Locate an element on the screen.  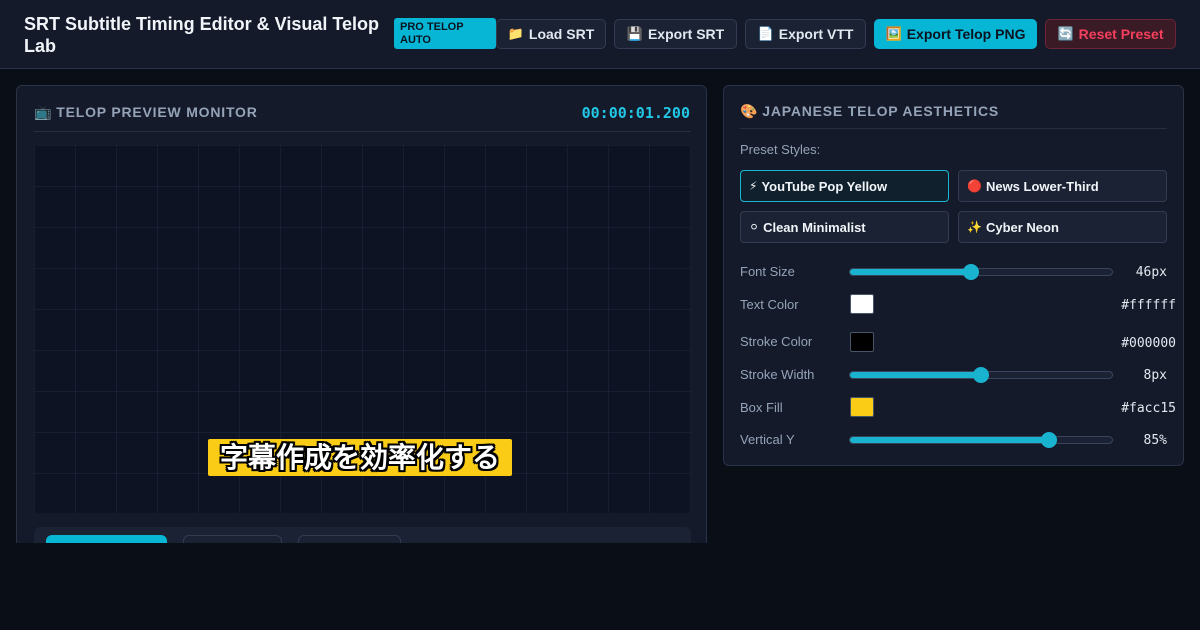
box-fill-label: Box Fill is located at coordinates (761, 407).